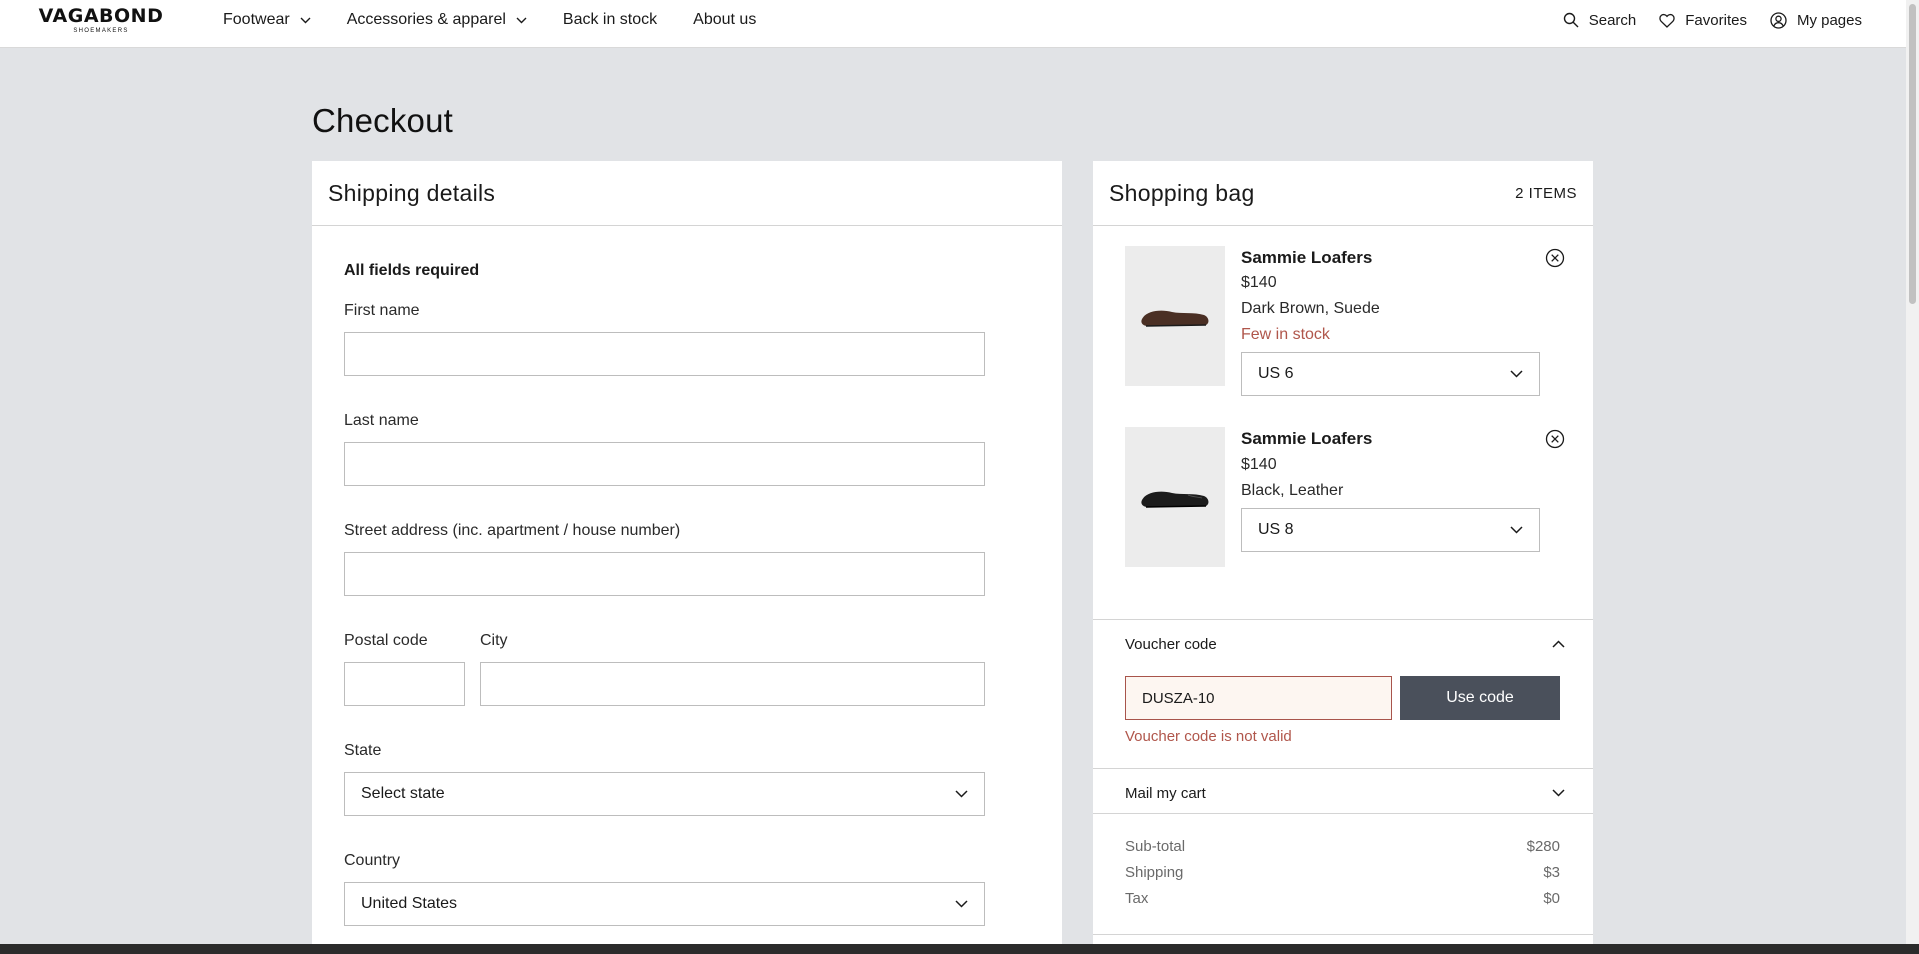 This screenshot has width=1919, height=954. Describe the element at coordinates (1612, 20) in the screenshot. I see `search-label: Search` at that location.